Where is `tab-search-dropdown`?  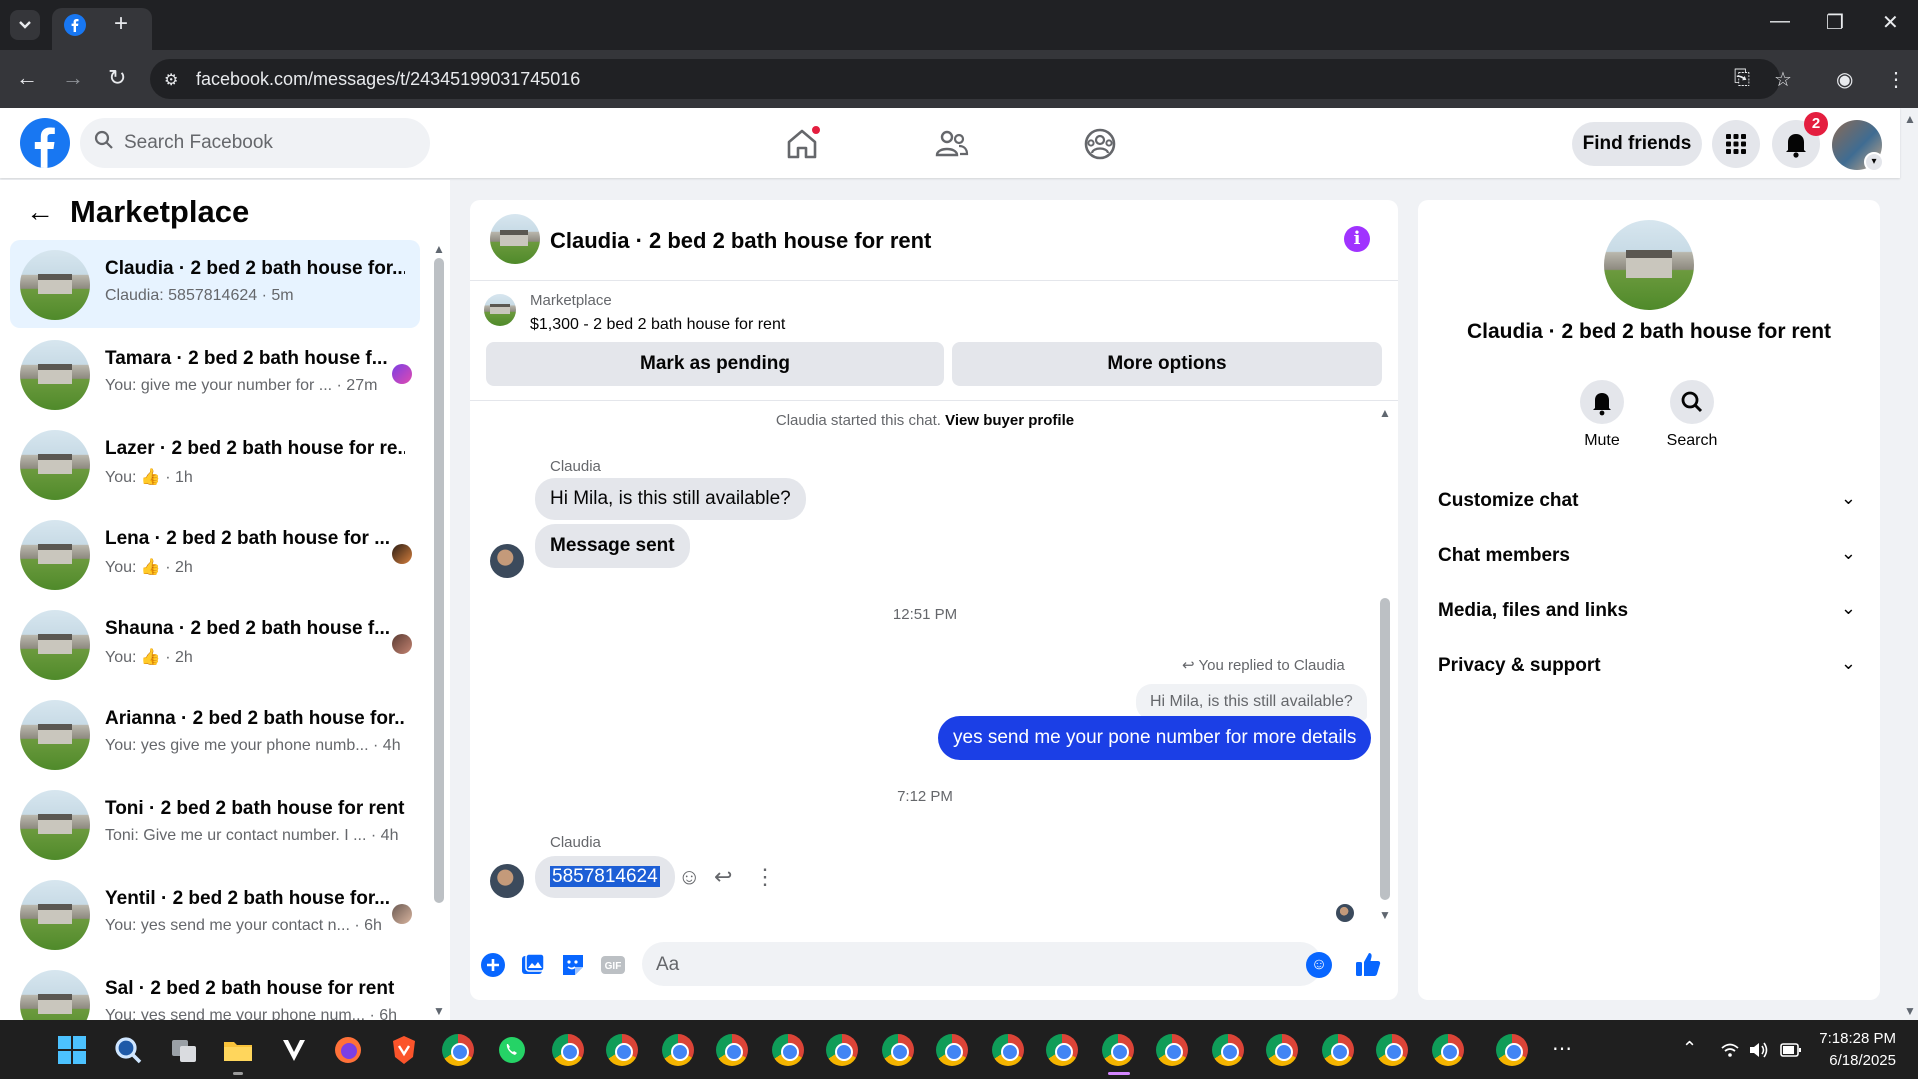 tab-search-dropdown is located at coordinates (25, 25).